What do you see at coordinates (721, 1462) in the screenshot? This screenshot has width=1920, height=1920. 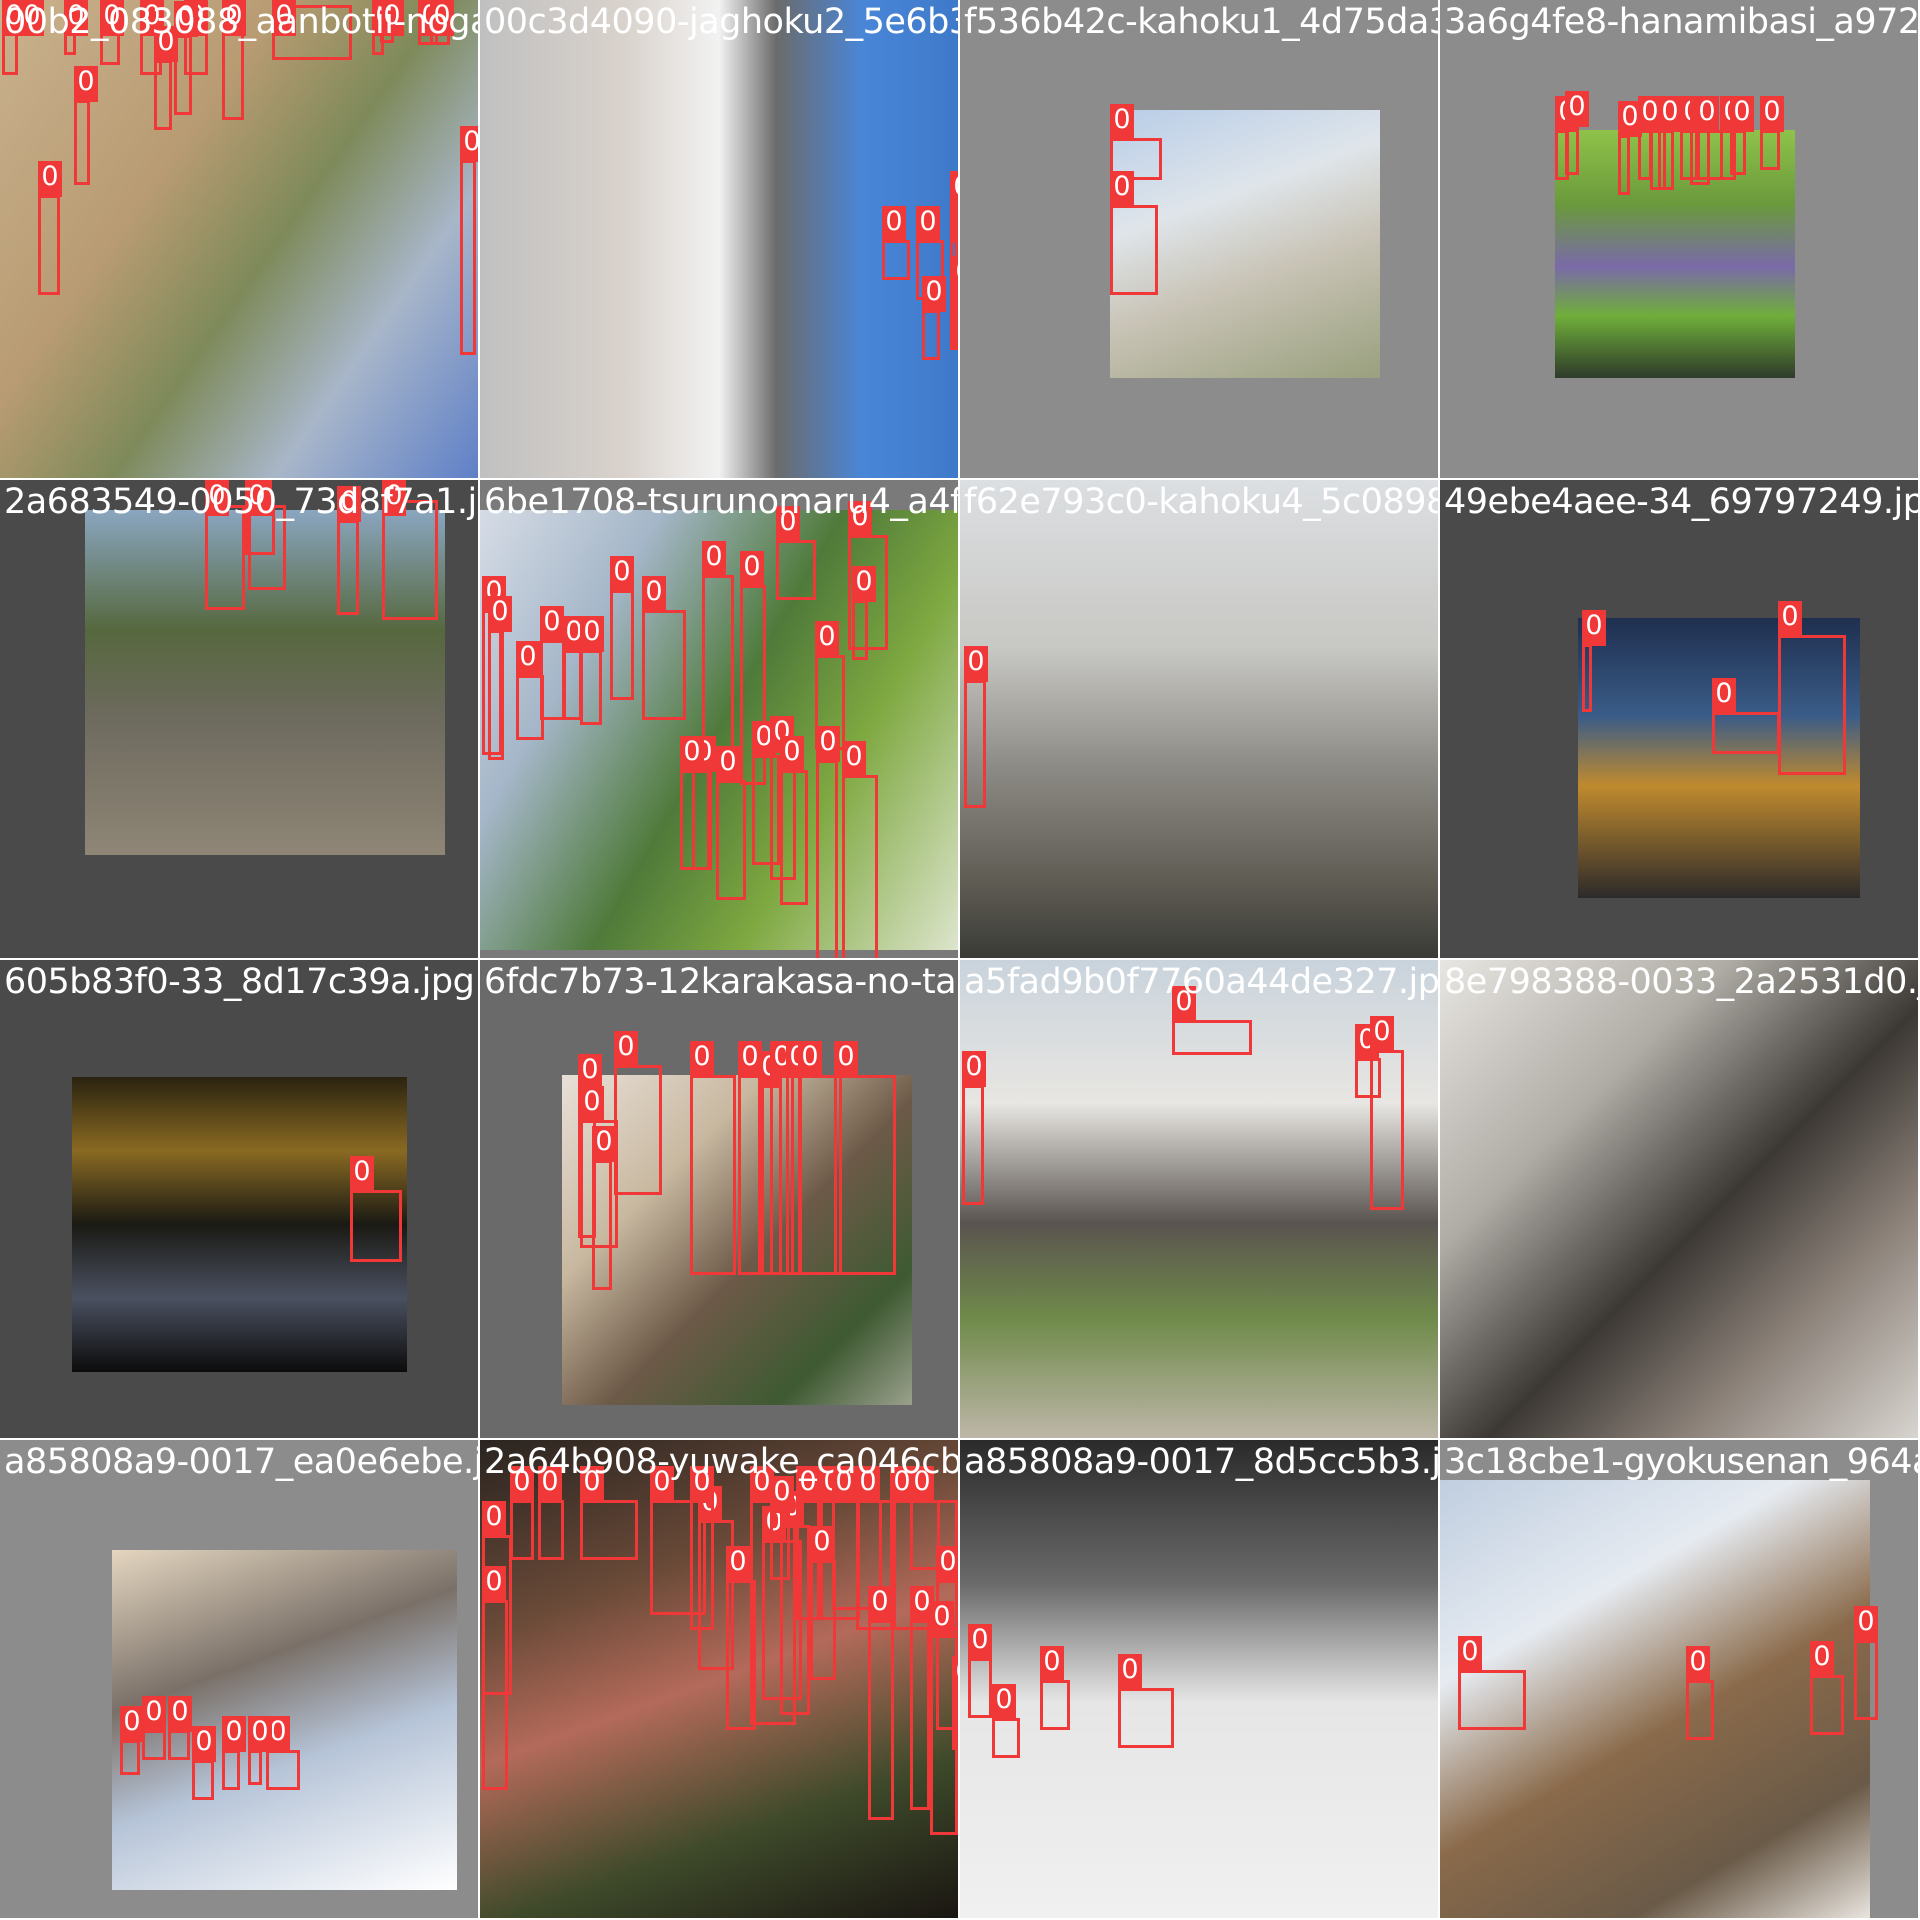 I see `tile-filename-label: 2a64b908-yuwake_ca046cbe.jpg` at bounding box center [721, 1462].